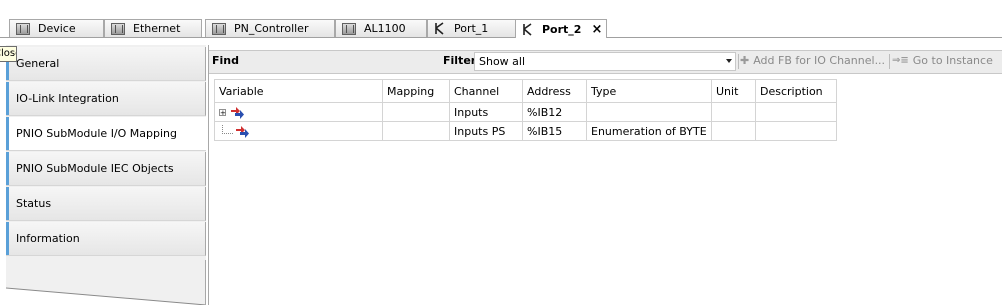  I want to click on column-header-address: Address, so click(554, 91).